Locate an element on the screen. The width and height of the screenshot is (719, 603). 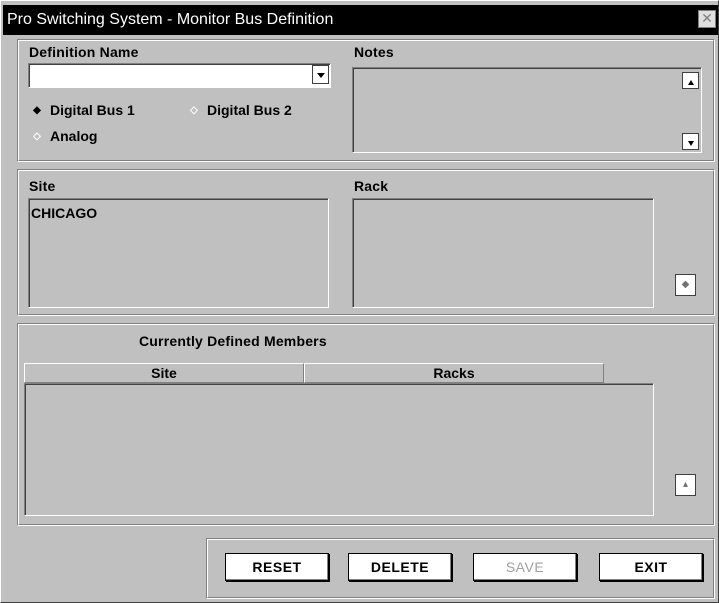
column-header-racks-label: Racks is located at coordinates (454, 373).